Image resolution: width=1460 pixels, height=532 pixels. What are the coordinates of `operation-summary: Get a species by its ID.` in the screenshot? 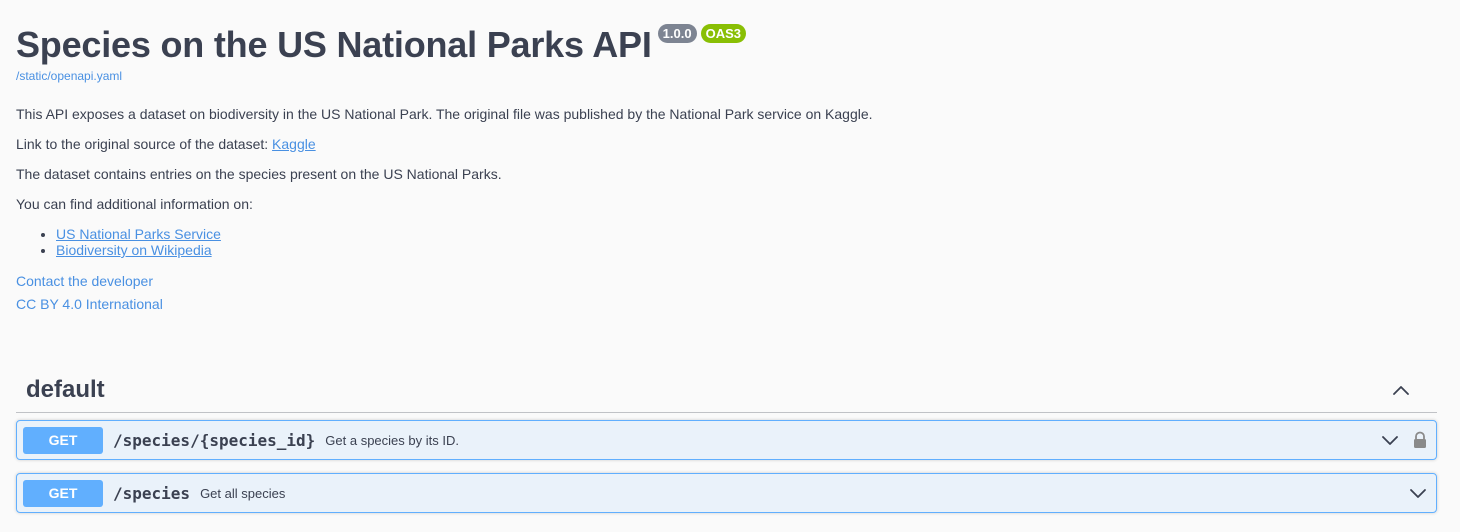 It's located at (392, 440).